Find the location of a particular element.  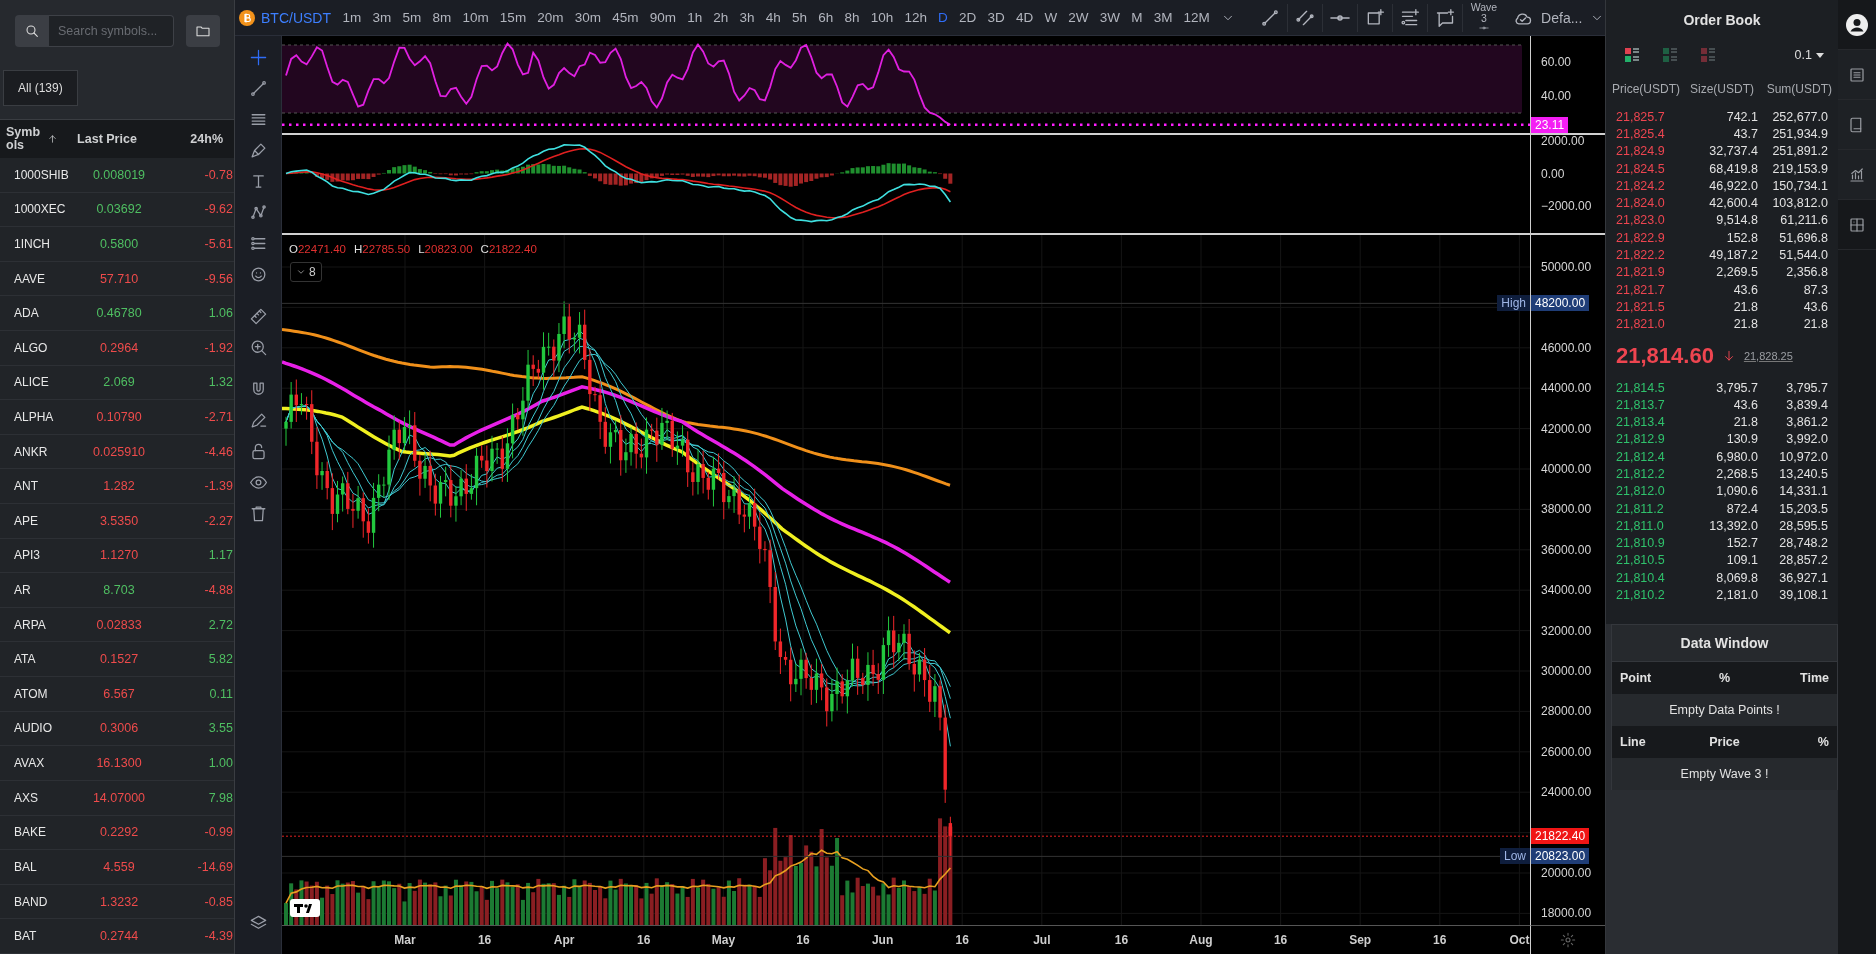

filter-tab: All (139) is located at coordinates (40, 88).